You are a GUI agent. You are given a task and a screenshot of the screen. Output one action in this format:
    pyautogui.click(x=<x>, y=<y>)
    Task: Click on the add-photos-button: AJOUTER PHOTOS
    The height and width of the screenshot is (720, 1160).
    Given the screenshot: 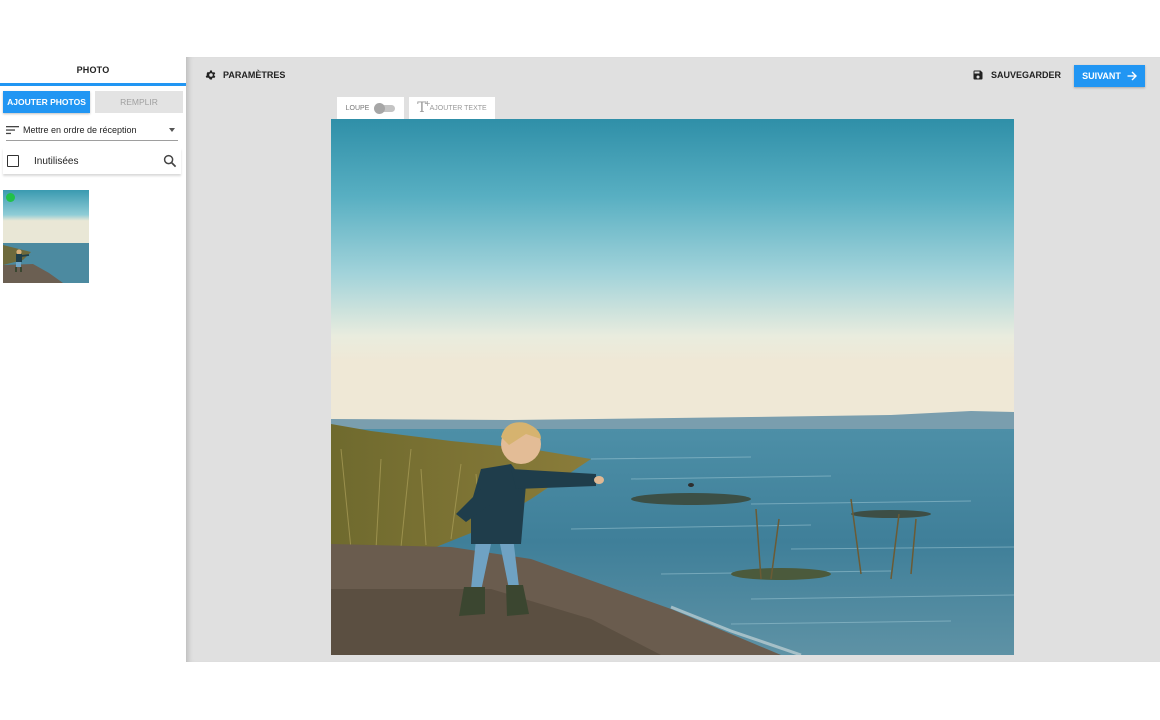 What is the action you would take?
    pyautogui.click(x=46, y=102)
    